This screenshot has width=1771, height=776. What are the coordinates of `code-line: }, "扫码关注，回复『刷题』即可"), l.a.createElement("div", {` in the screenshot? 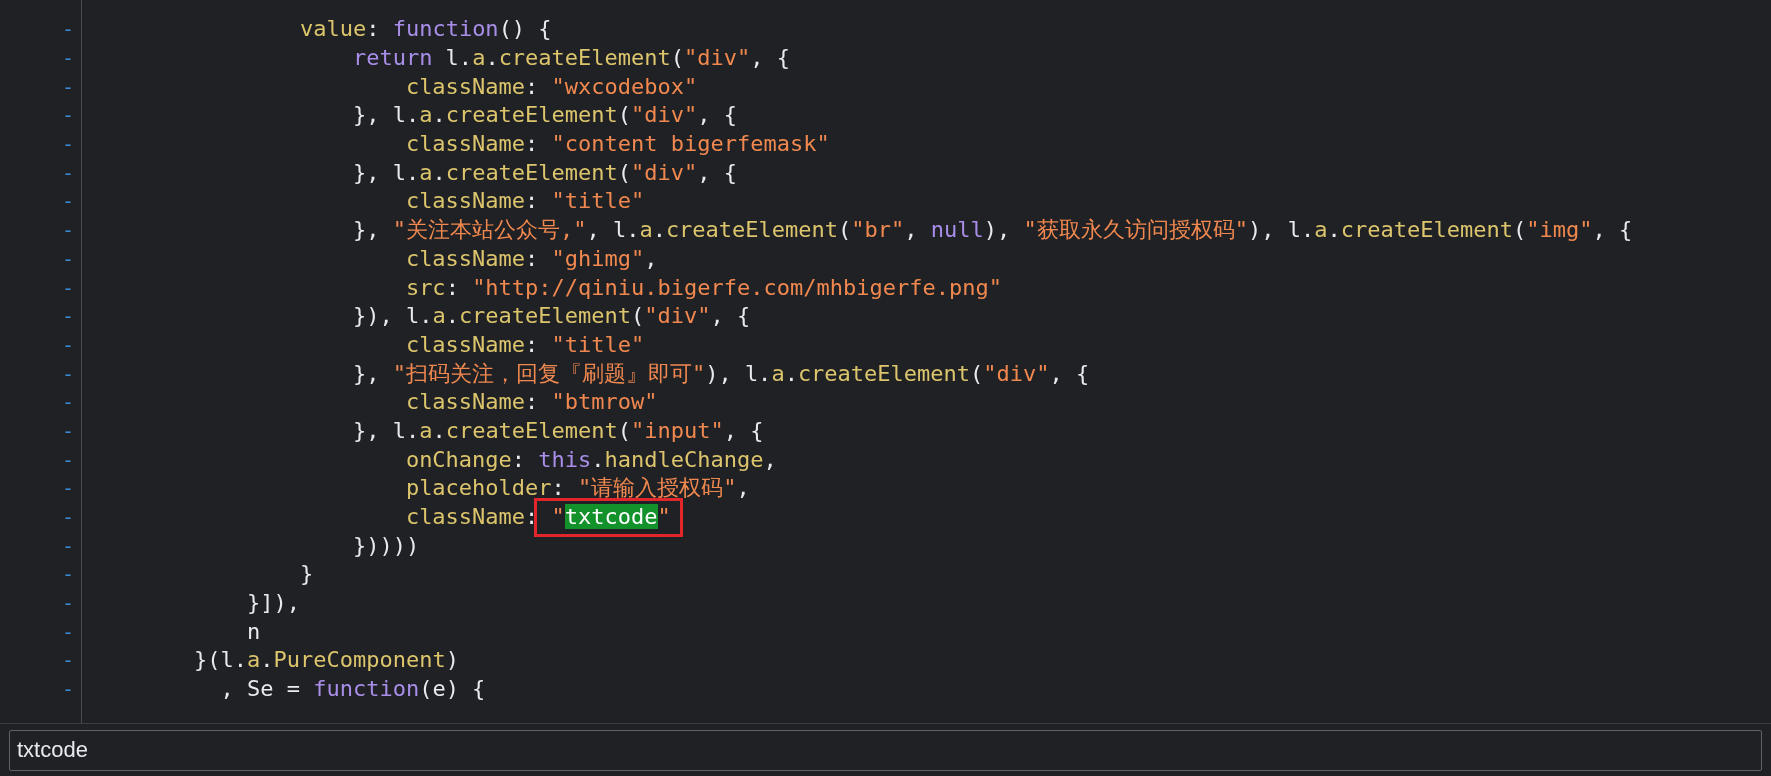 It's located at (720, 373).